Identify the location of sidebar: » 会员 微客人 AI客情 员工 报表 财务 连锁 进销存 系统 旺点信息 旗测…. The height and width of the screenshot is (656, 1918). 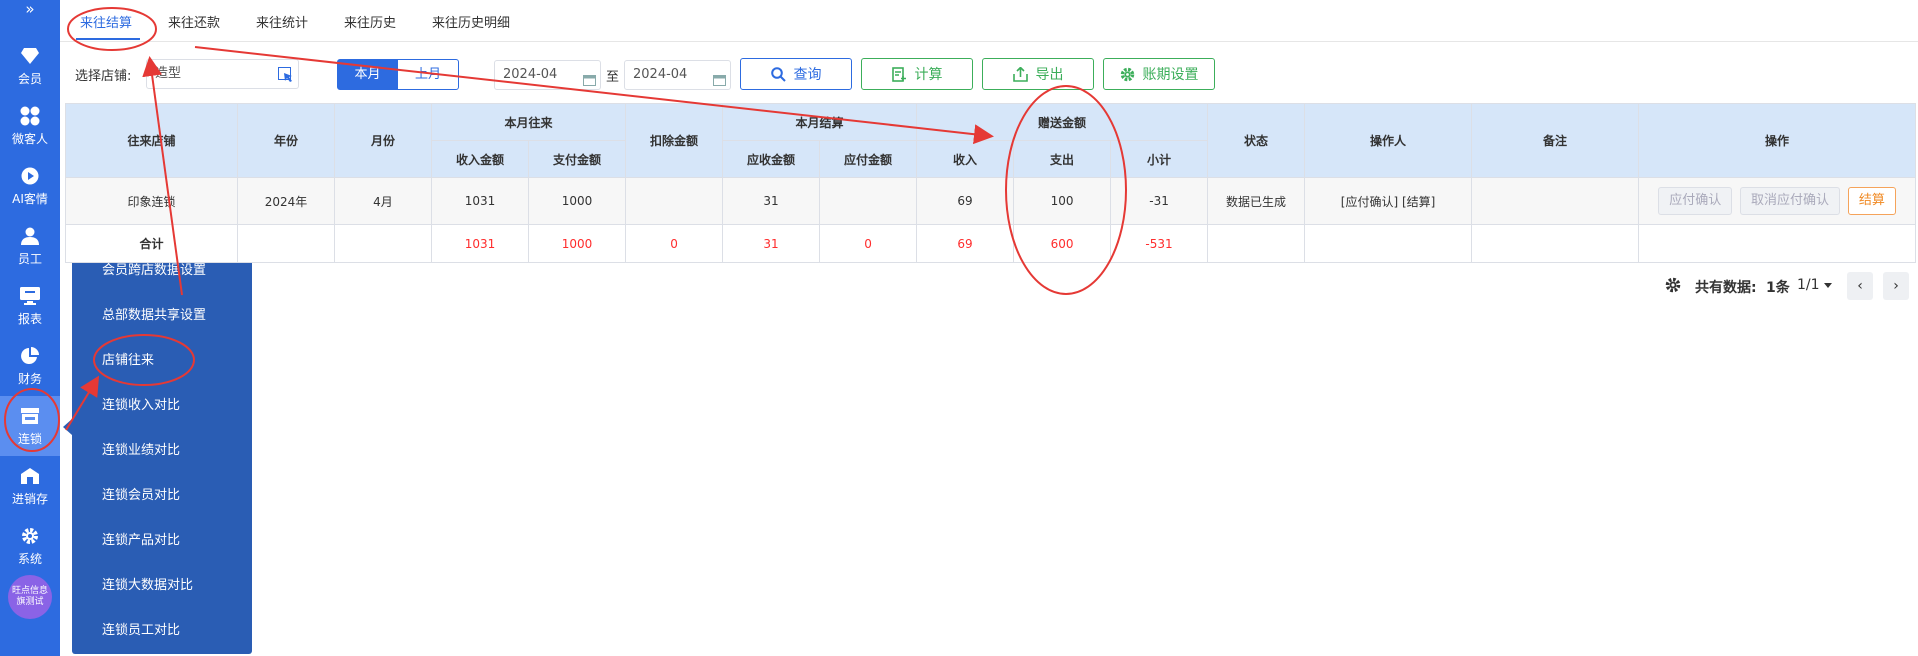
(30, 328).